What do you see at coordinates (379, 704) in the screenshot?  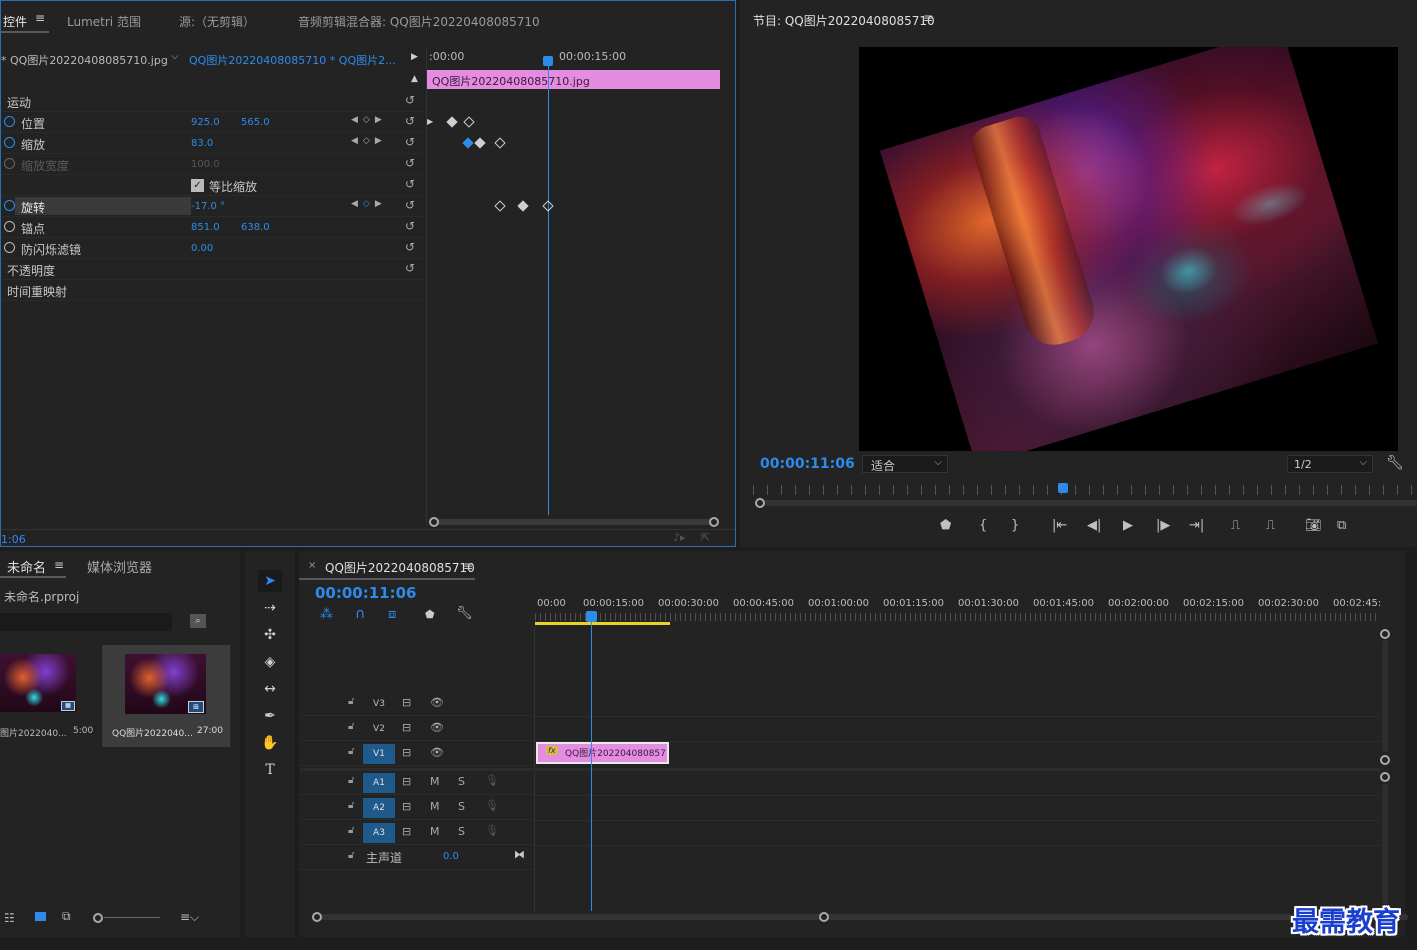 I see `track-name: V3` at bounding box center [379, 704].